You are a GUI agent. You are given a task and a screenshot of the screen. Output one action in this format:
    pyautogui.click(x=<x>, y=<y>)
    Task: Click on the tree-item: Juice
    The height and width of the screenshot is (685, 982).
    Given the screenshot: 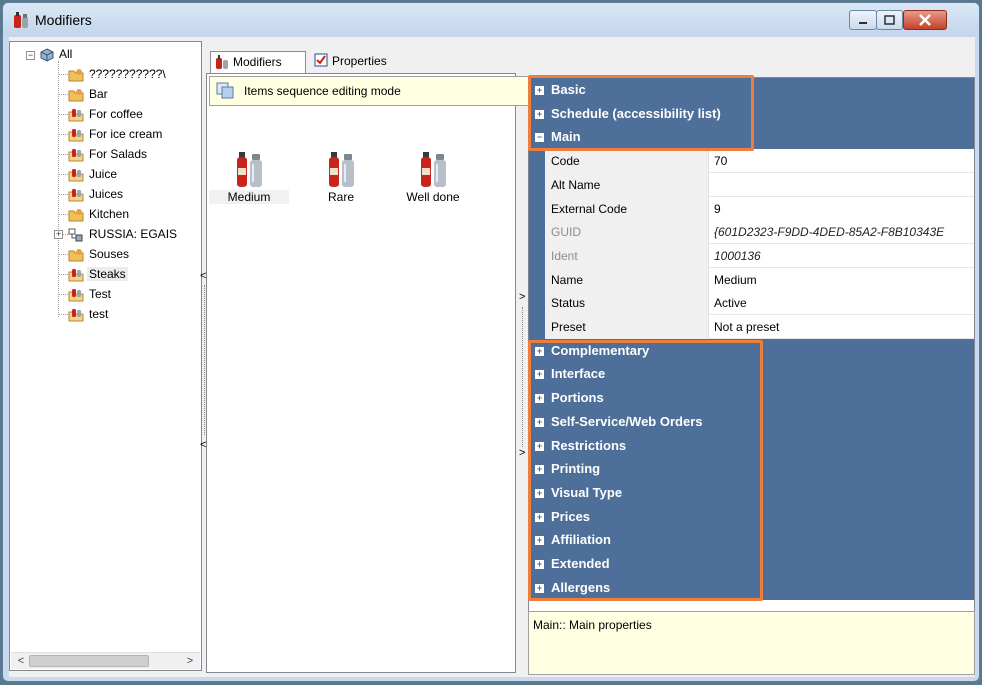 What is the action you would take?
    pyautogui.click(x=93, y=174)
    